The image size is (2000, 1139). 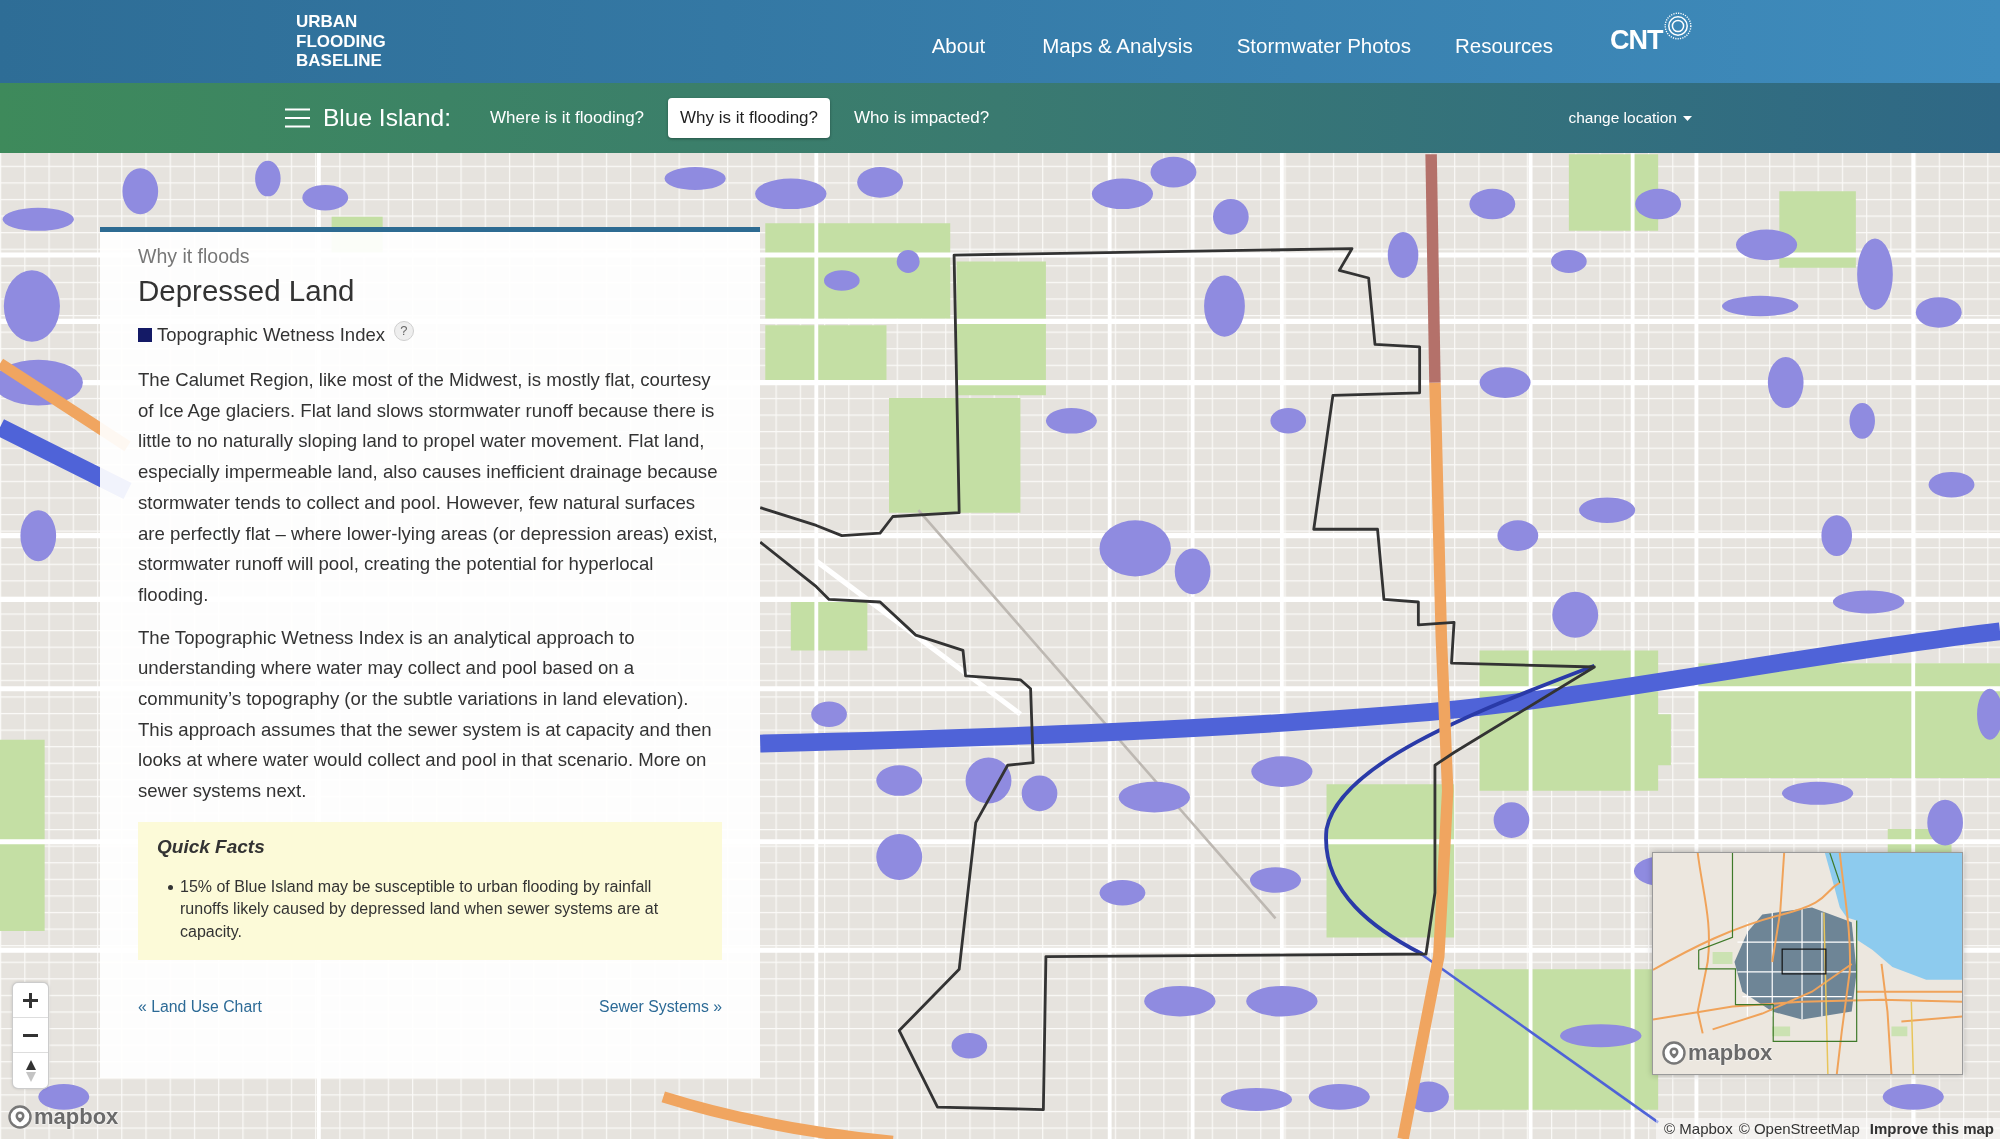 What do you see at coordinates (428, 487) in the screenshot?
I see `body-paragraph: The Calumet Region, like most of the Midwest, is mostly flat, courtesy of Ice Age glaciers. Flat land slows stormwater runoff because there is little to no naturally sloping land to propel water movement. Flat land, especially impermeable land, also causes inefficient drainage because stormwater tends to collect and pool. However, few natural surfaces are perfectly flat – where lower-lying areas (or depression areas) exist, stormwater runoff will pool, creating the potential for hyperlocal flooding.` at bounding box center [428, 487].